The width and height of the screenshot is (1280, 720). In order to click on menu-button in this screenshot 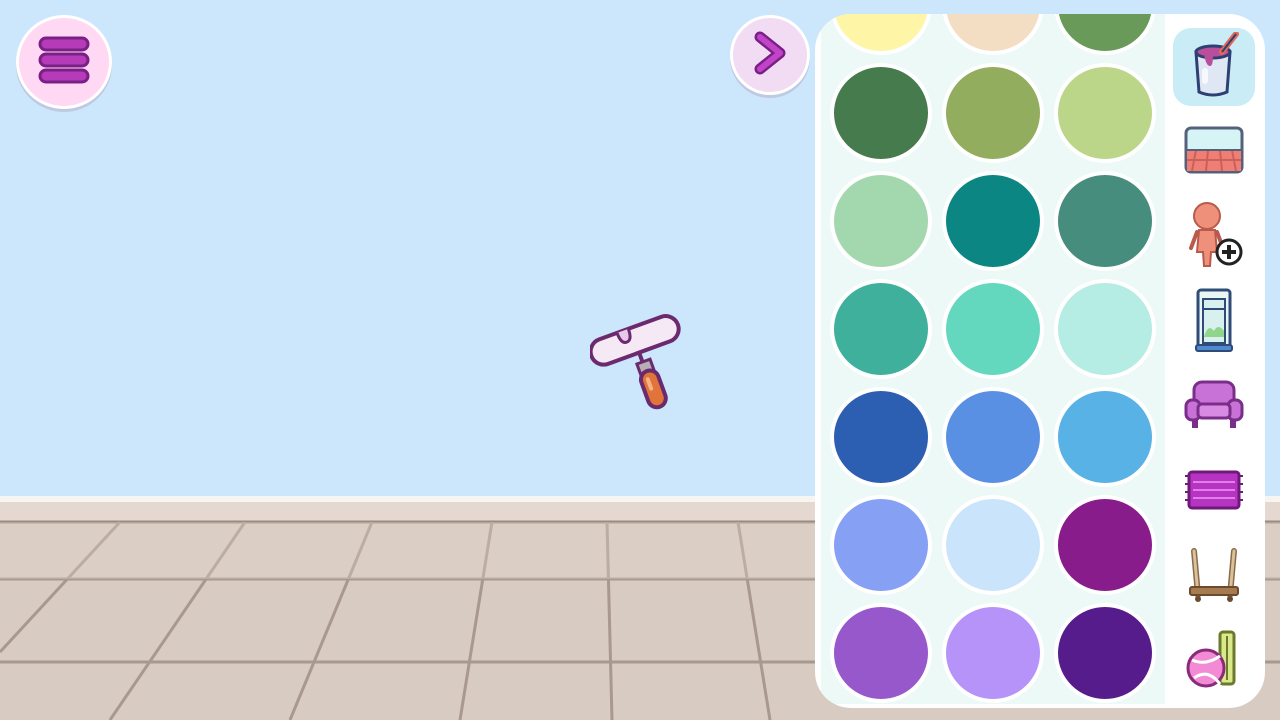, I will do `click(64, 62)`.